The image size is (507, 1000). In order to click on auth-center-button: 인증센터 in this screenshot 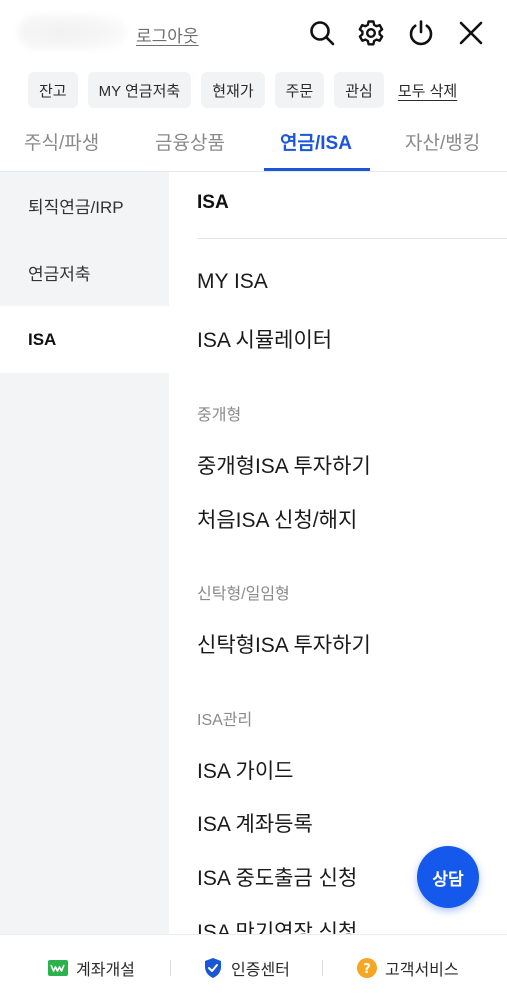, I will do `click(246, 968)`.